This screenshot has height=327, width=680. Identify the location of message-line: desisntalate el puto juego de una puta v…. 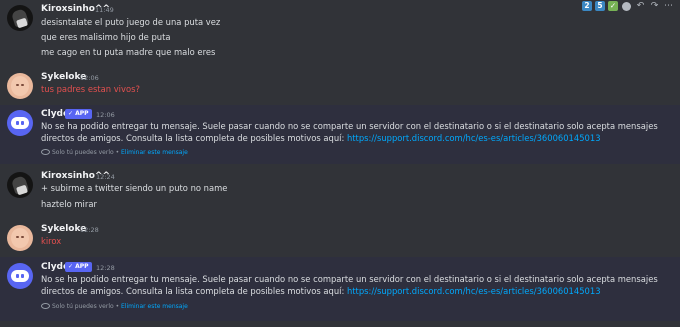
(131, 22).